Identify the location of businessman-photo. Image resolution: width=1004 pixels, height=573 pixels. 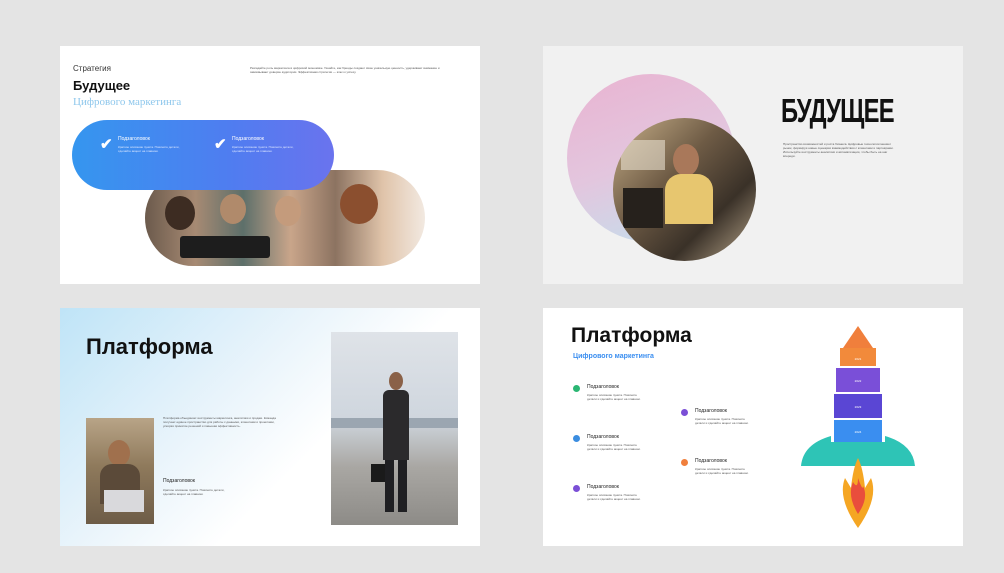
(394, 428).